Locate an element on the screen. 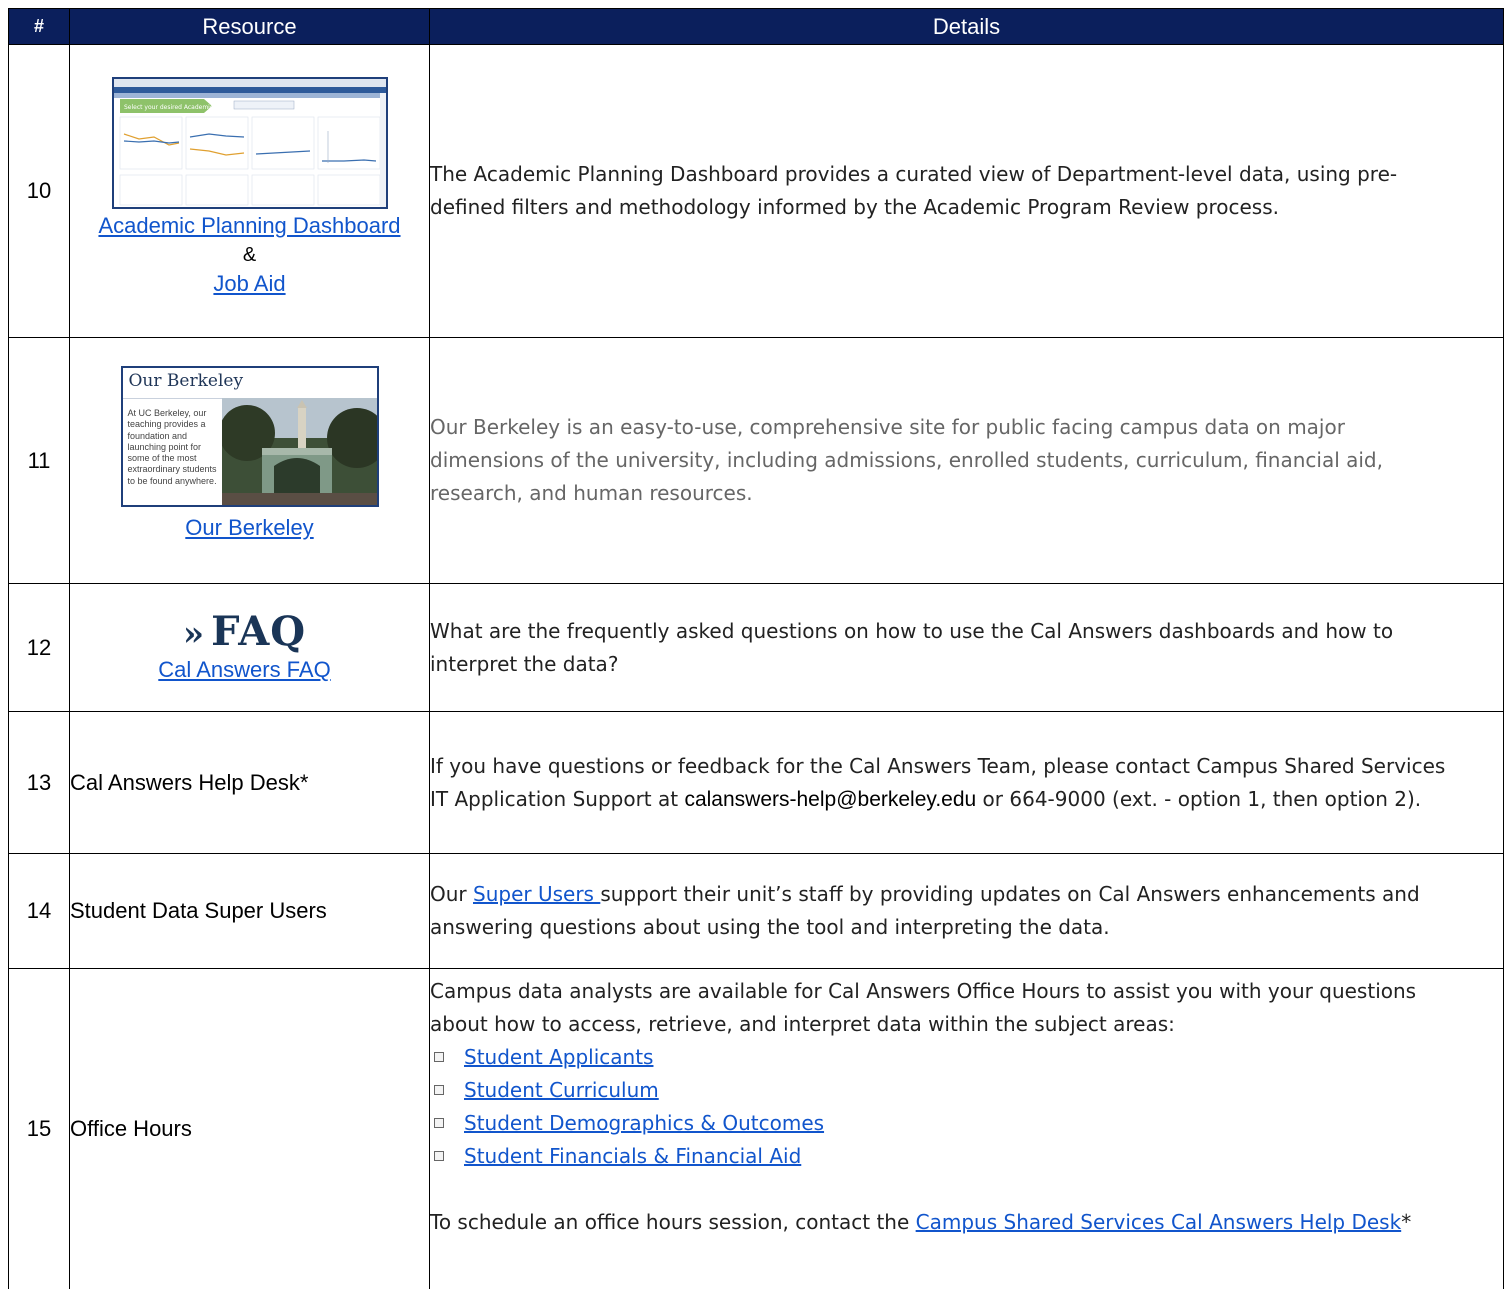 The height and width of the screenshot is (1290, 1510). row-number: 12 is located at coordinates (39, 647).